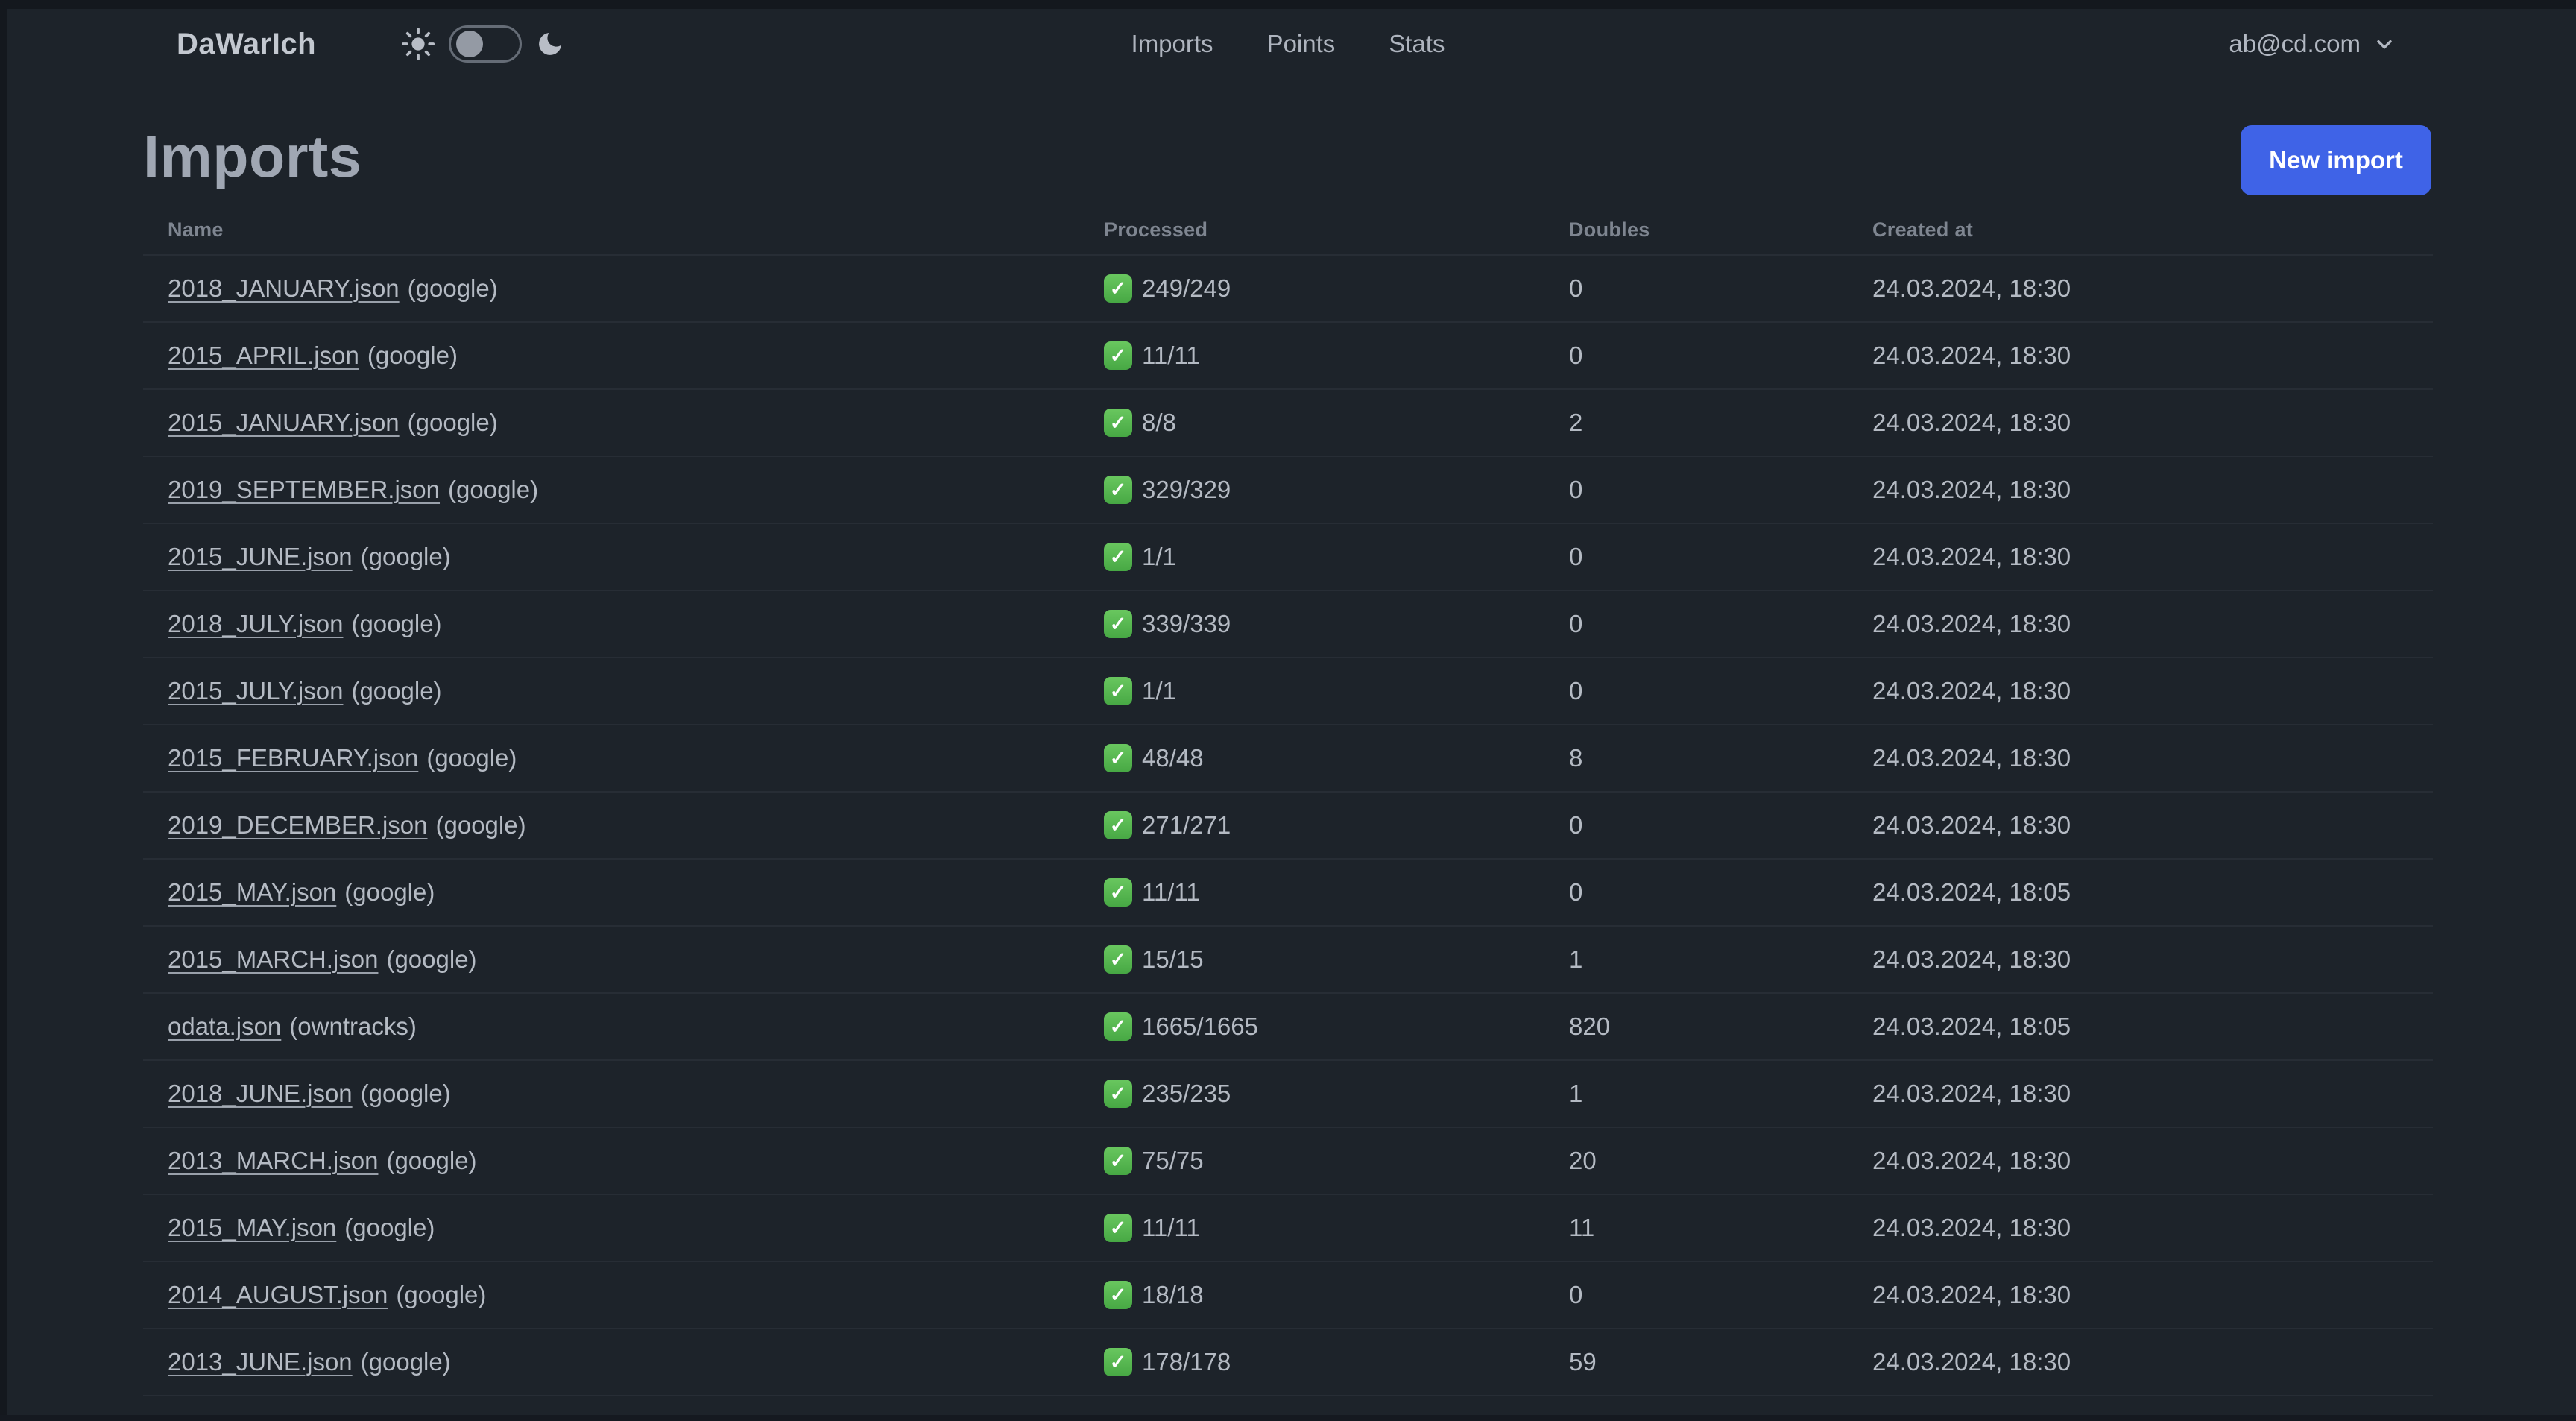  I want to click on brand: DaWarIch, so click(247, 44).